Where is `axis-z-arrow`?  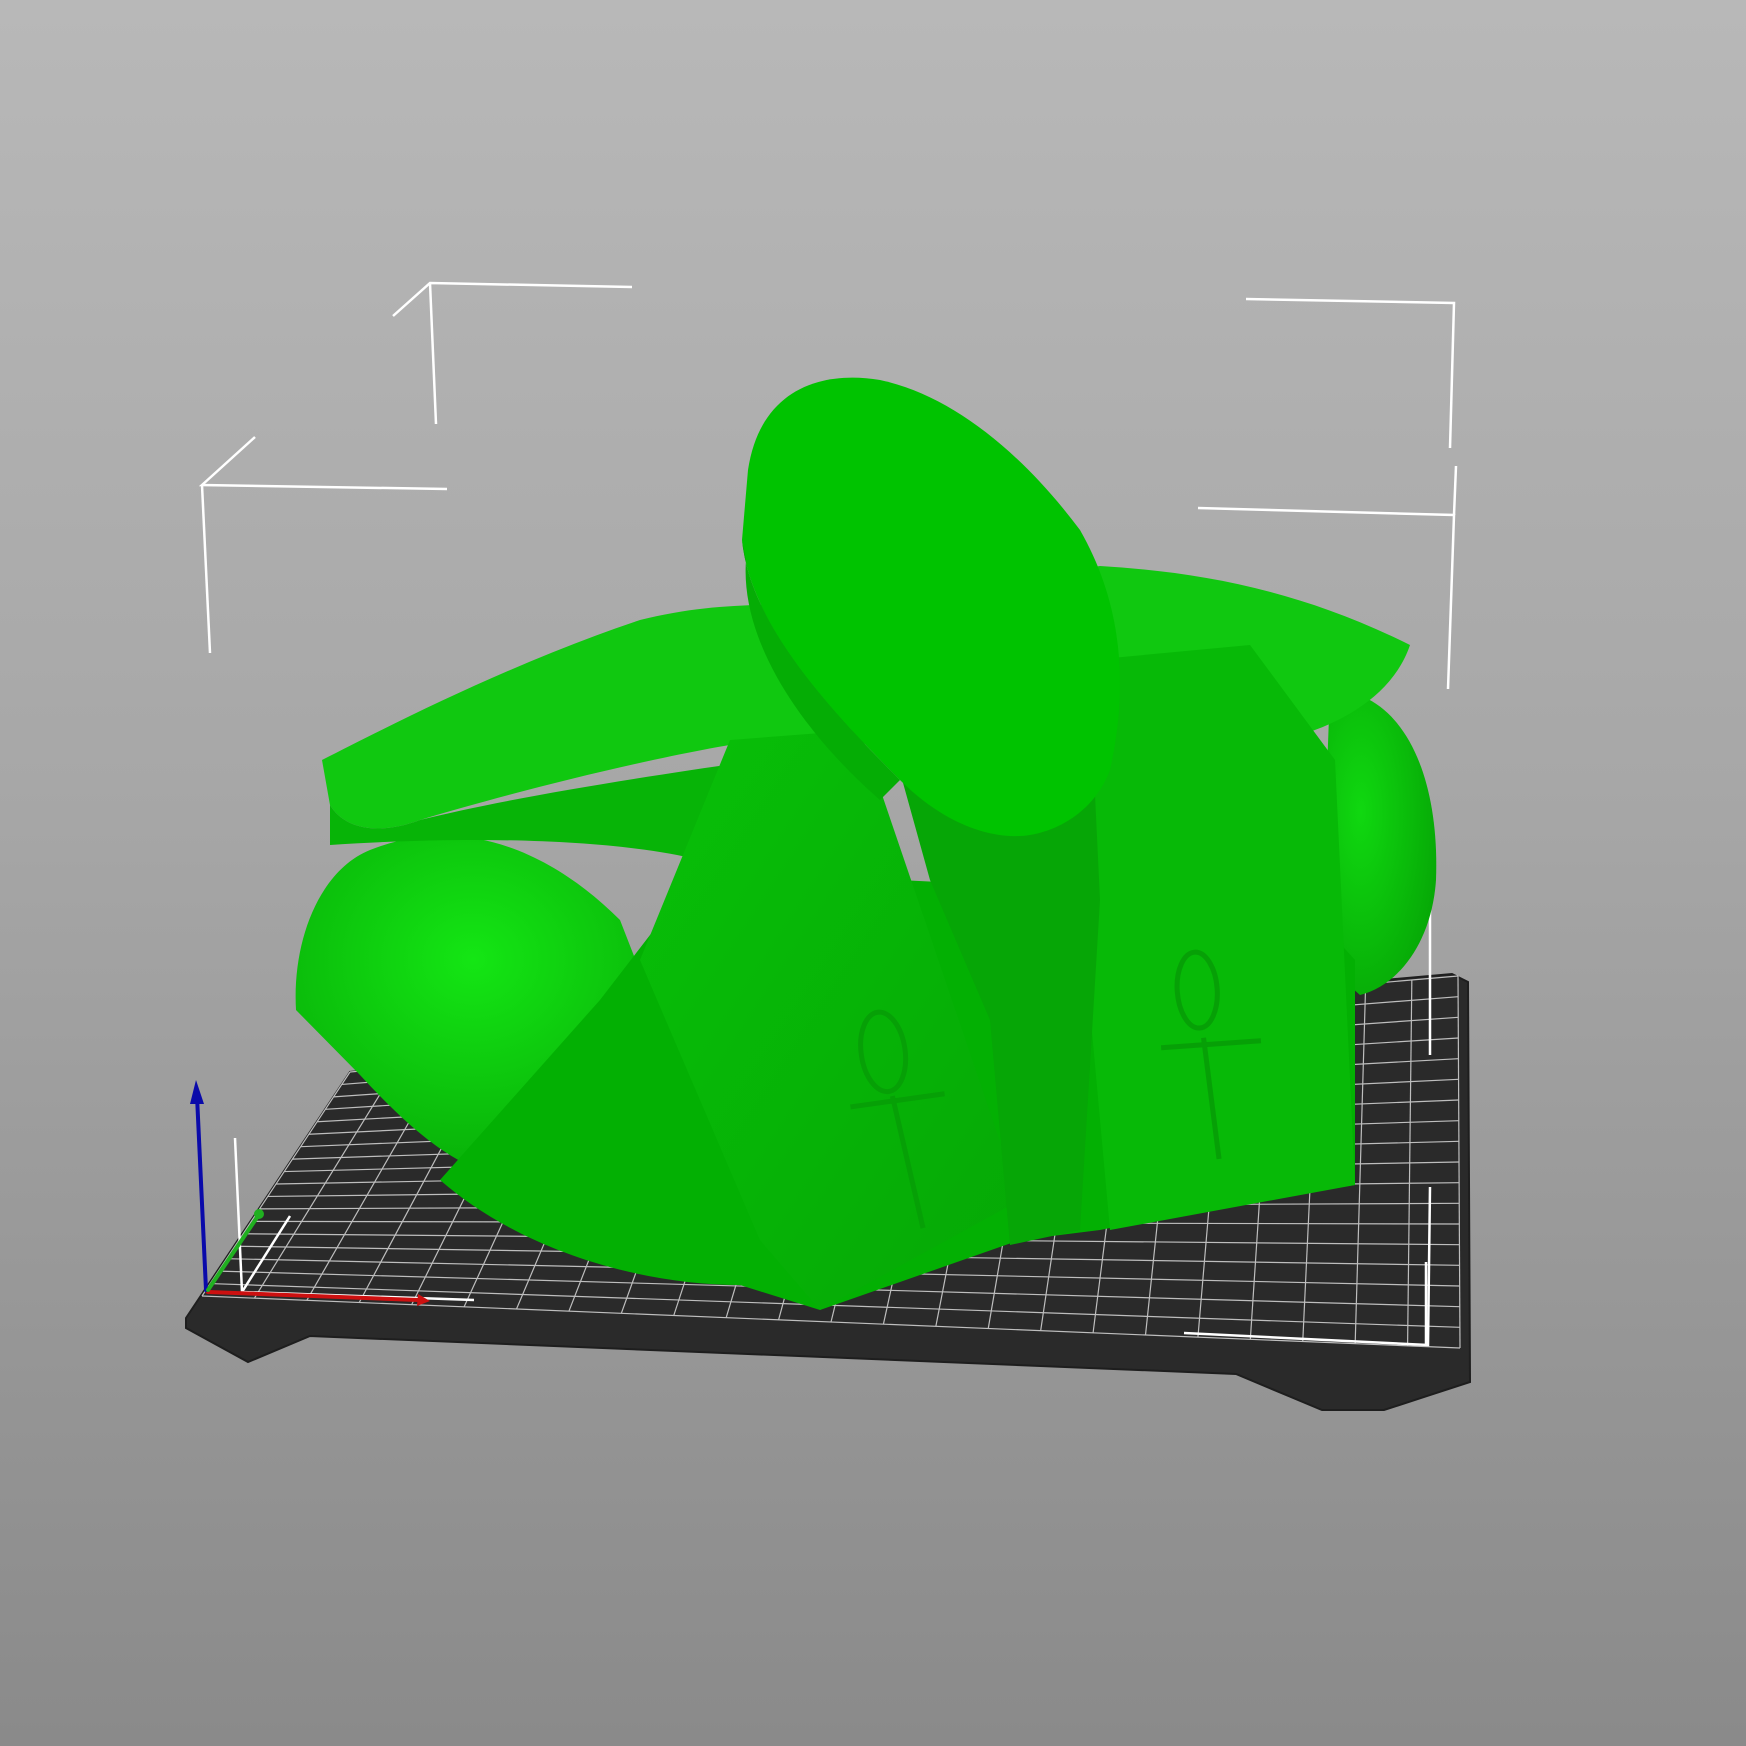 axis-z-arrow is located at coordinates (197, 1092).